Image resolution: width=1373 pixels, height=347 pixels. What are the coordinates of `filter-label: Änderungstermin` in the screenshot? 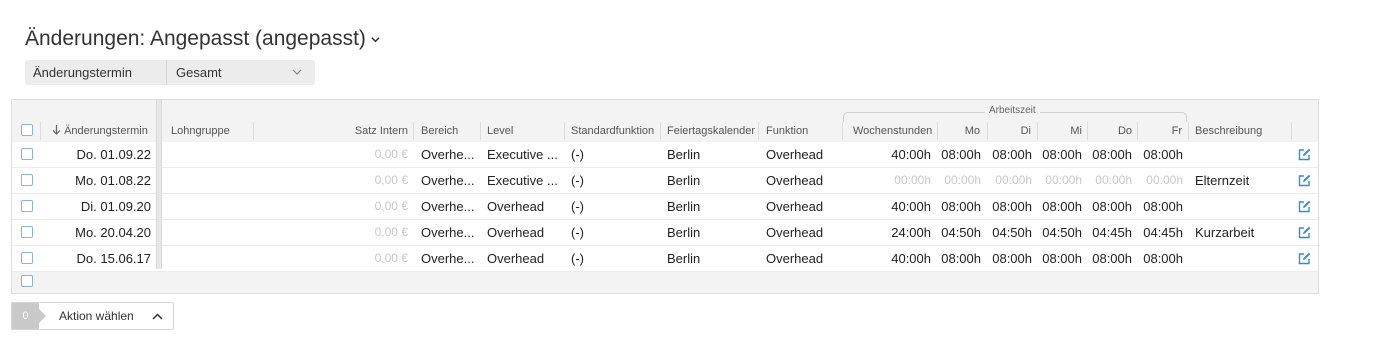 It's located at (96, 72).